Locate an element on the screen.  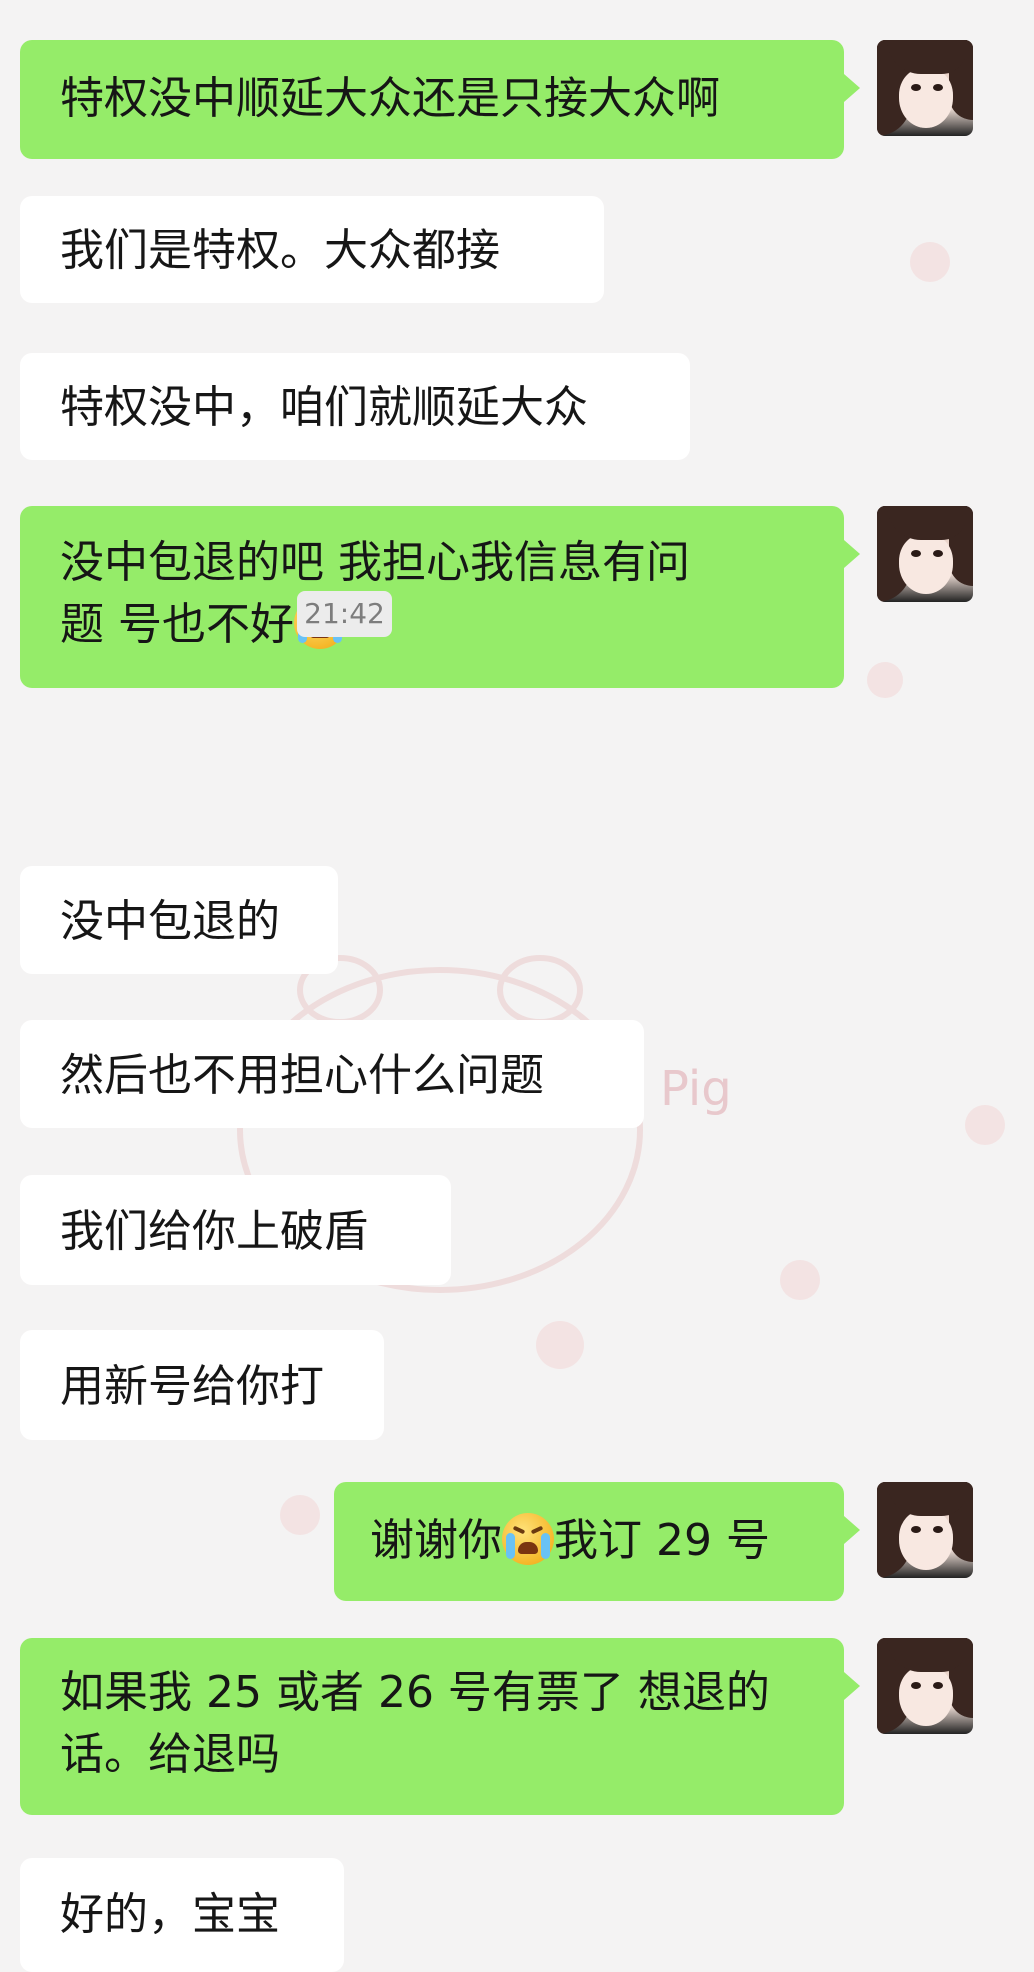
message-text-line: 话。给退吗 is located at coordinates (170, 1754).